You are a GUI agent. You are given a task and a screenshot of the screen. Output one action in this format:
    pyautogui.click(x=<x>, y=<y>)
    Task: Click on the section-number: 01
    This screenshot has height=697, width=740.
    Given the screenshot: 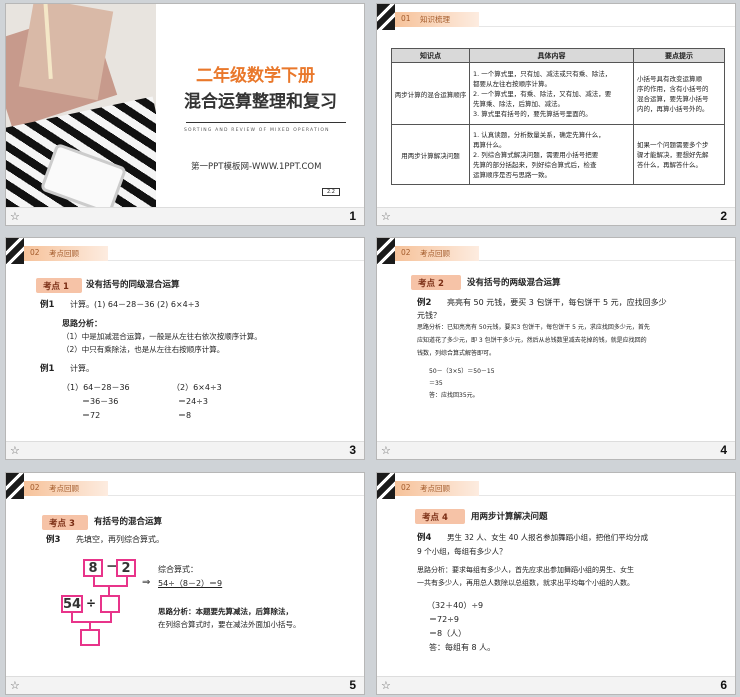 What is the action you would take?
    pyautogui.click(x=406, y=18)
    